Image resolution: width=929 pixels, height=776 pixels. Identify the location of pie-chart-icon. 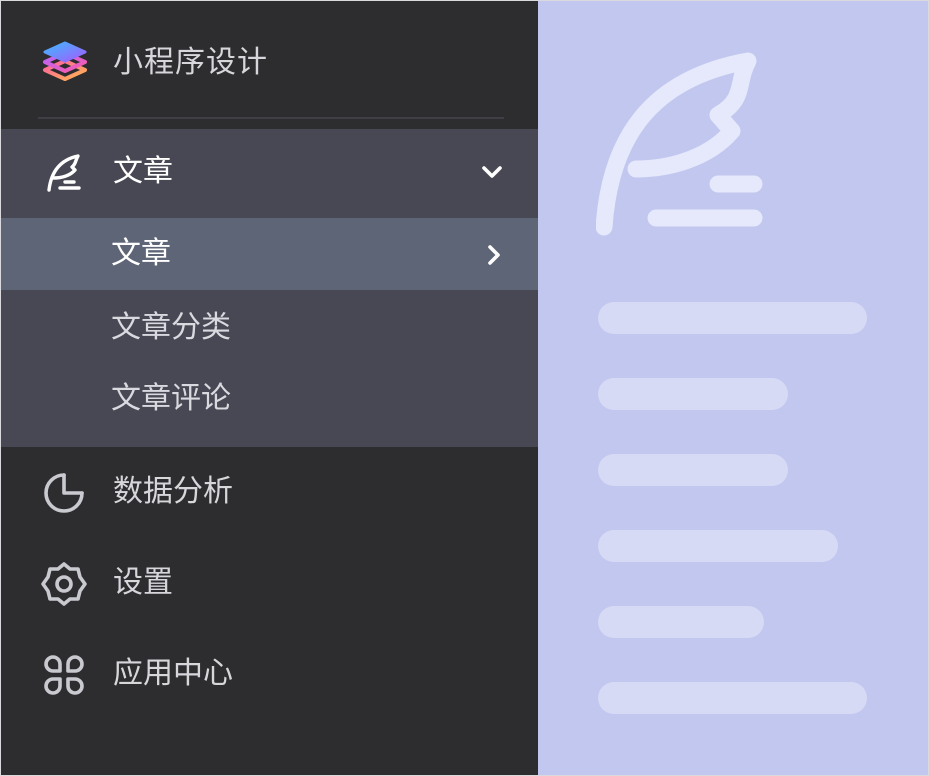
(64, 493).